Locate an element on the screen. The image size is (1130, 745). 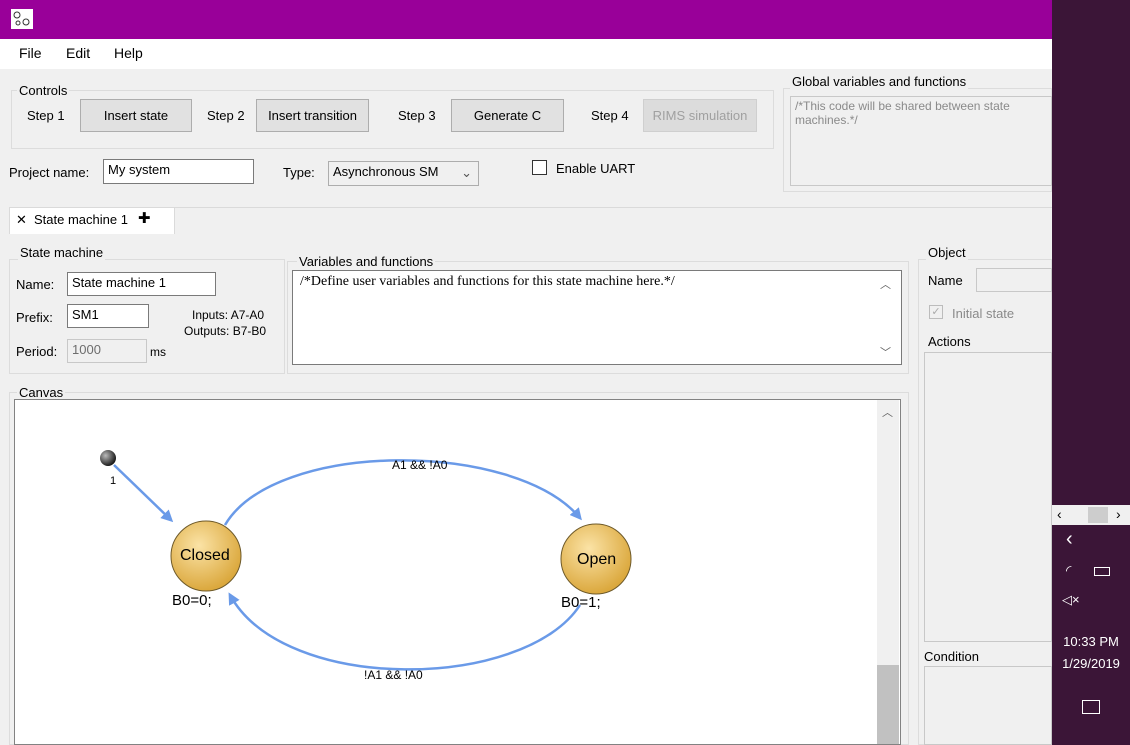
scroll-up-icon: ︿ is located at coordinates (885, 284).